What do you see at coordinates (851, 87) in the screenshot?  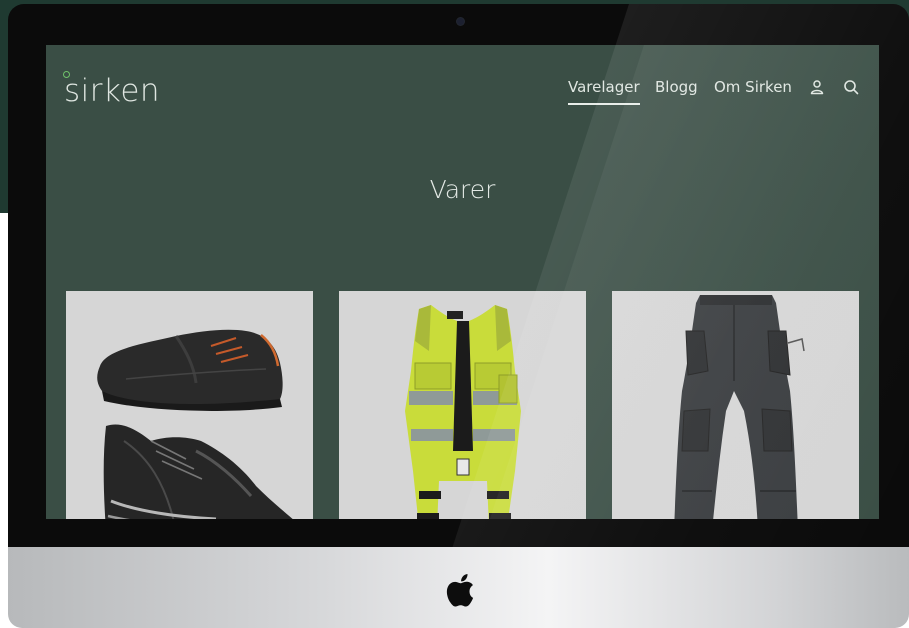 I see `search-icon` at bounding box center [851, 87].